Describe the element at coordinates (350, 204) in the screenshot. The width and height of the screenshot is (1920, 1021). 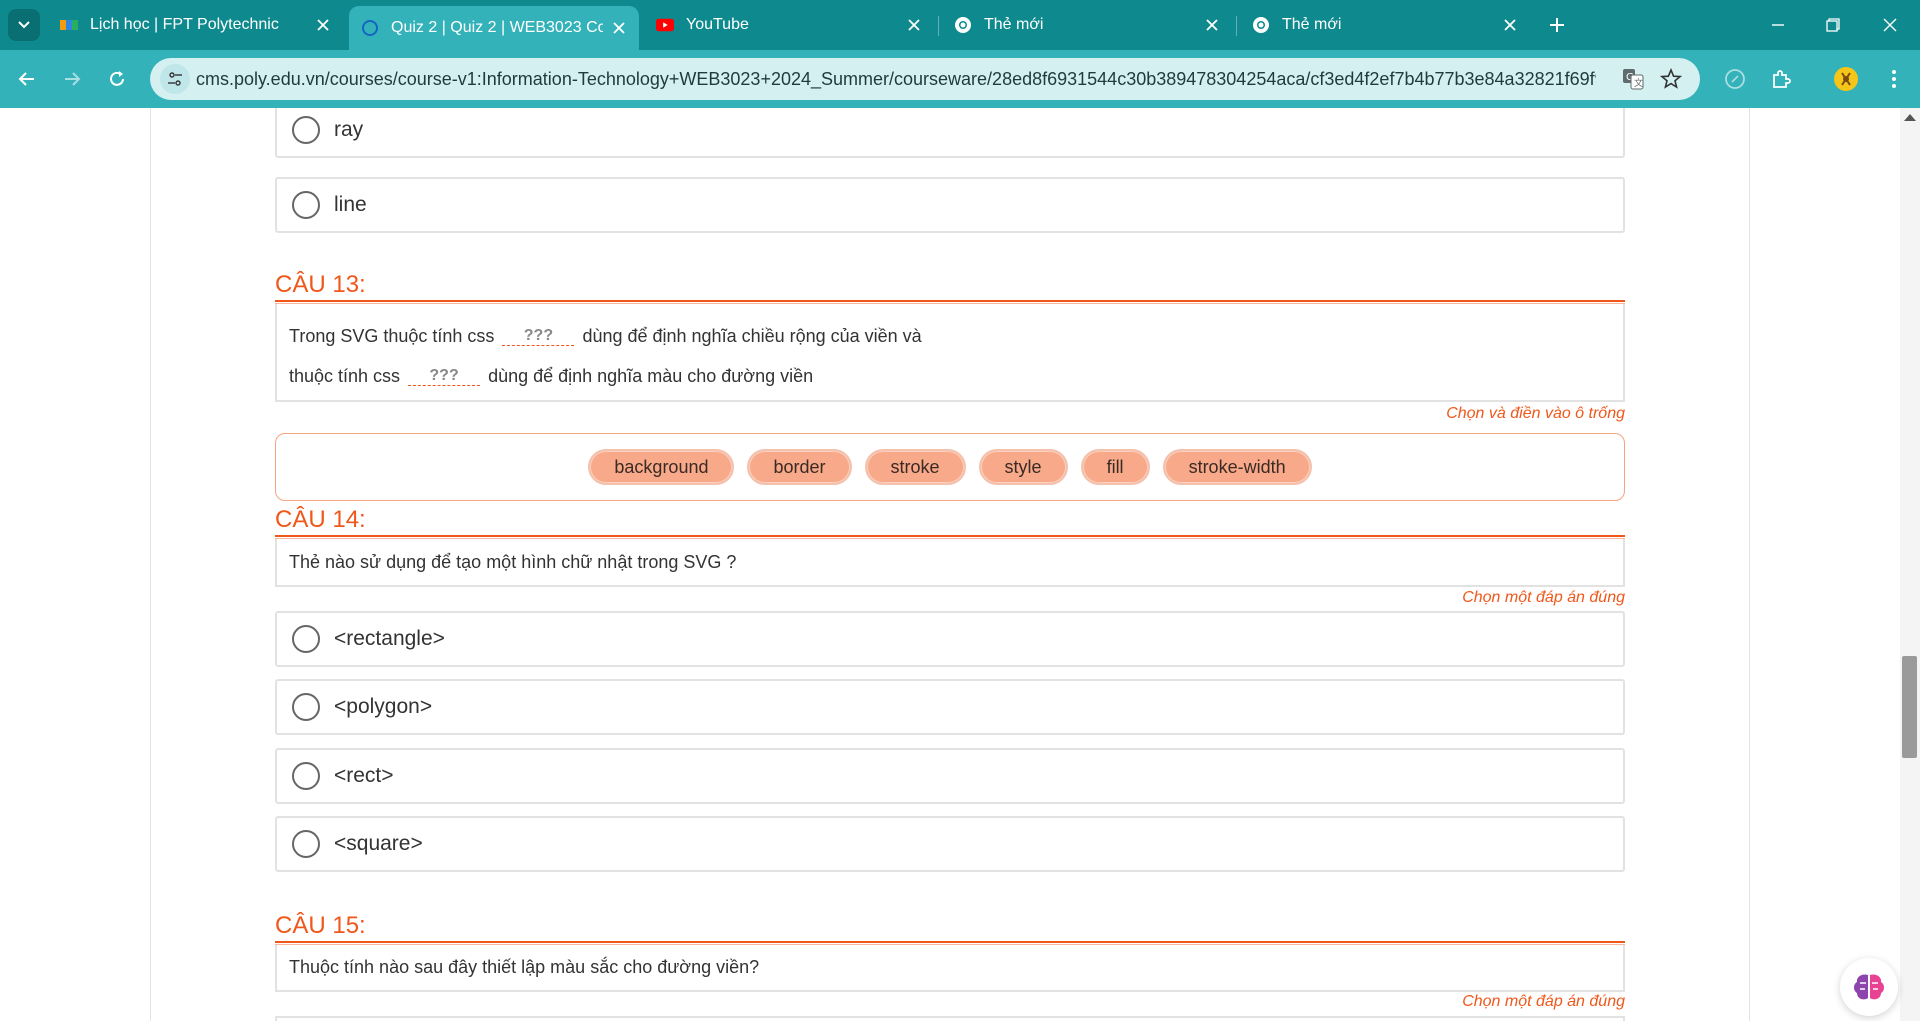
I see `option-label: line` at that location.